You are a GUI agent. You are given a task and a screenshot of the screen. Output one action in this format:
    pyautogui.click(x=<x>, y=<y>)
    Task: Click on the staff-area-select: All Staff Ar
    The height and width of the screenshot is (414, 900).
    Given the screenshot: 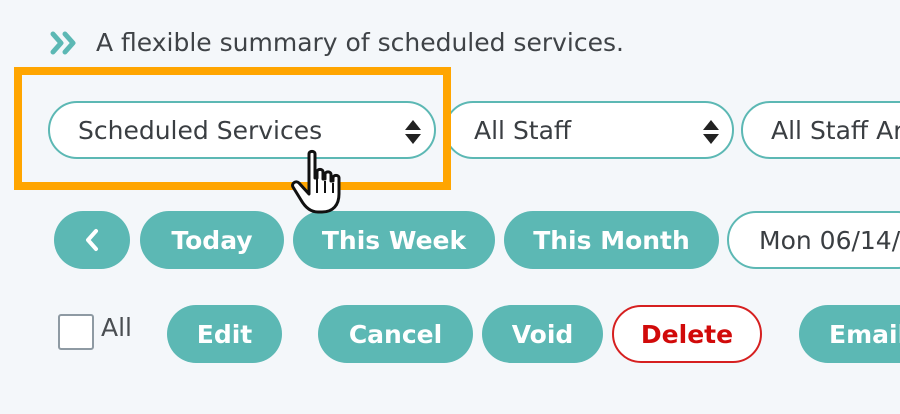 What is the action you would take?
    pyautogui.click(x=820, y=130)
    